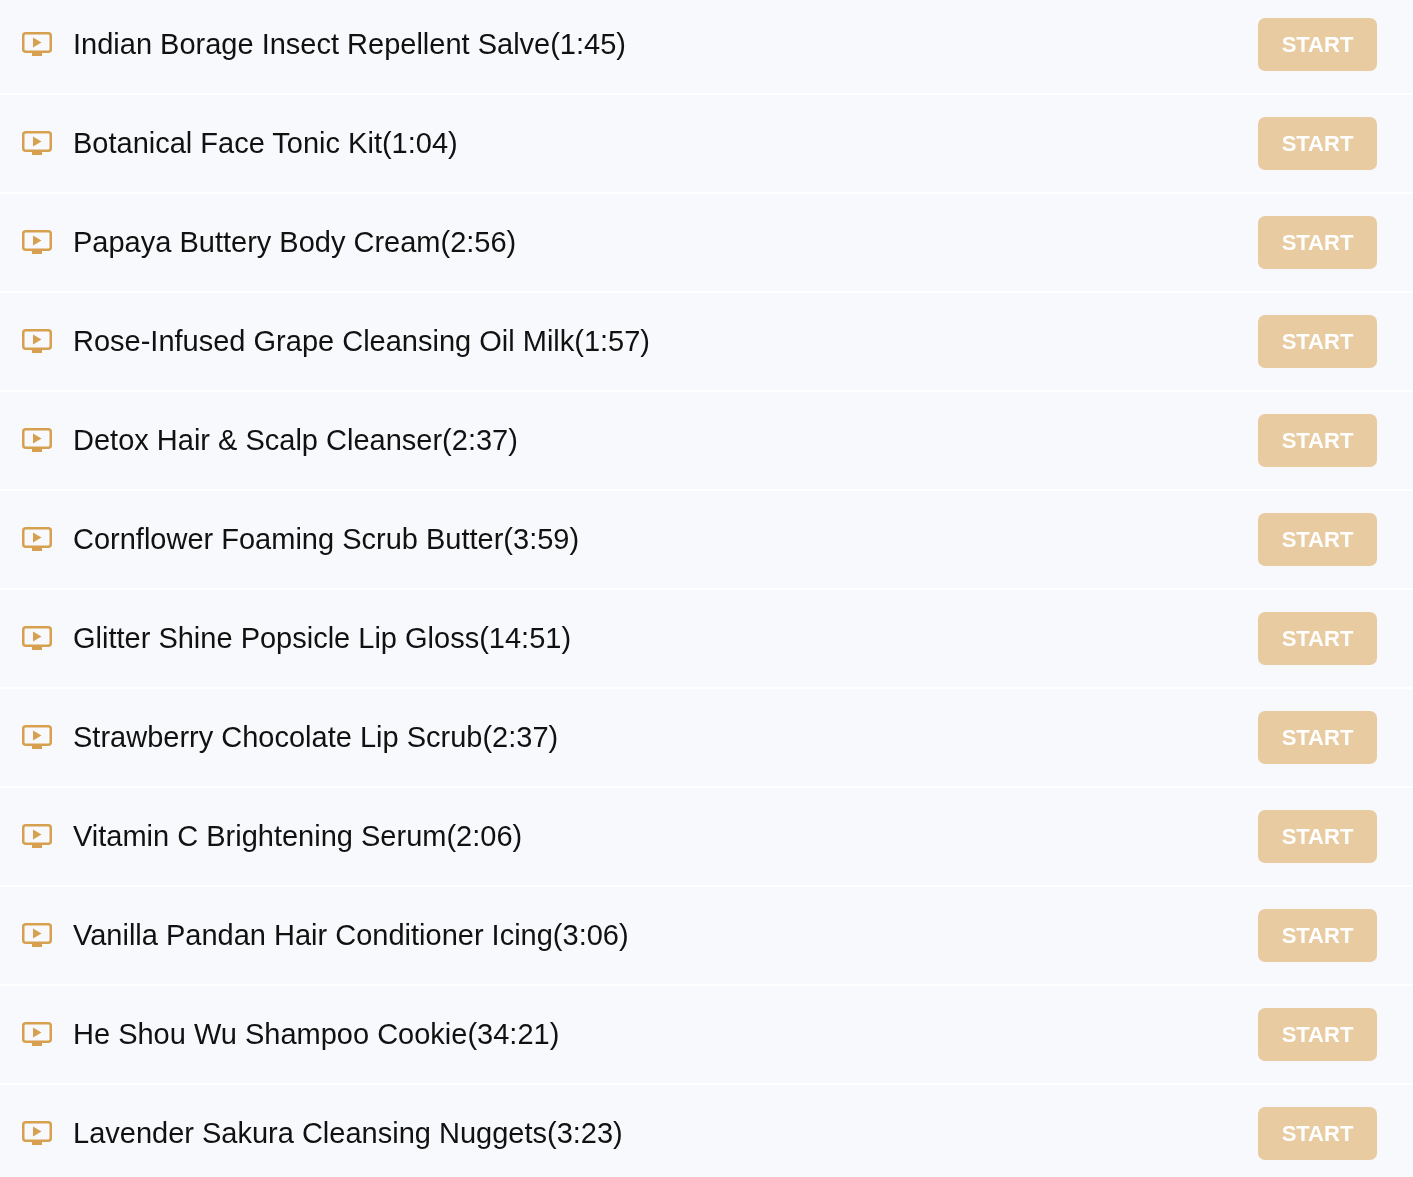 The width and height of the screenshot is (1413, 1177). What do you see at coordinates (348, 1133) in the screenshot?
I see `lesson-title: Lavender Sakura Cleansing Nuggets(3:23)` at bounding box center [348, 1133].